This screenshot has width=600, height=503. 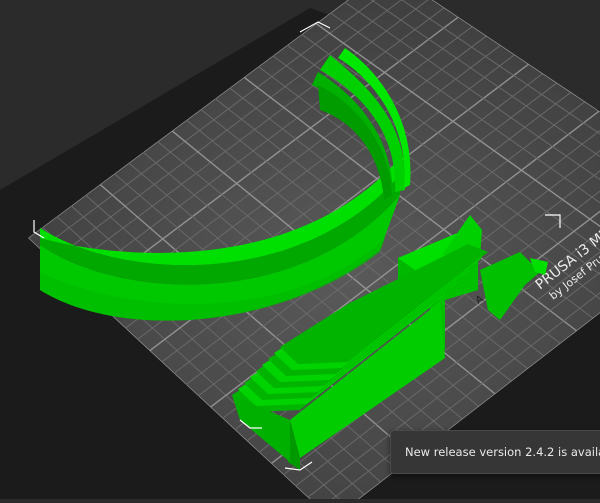 I want to click on update-notification: New release version 2.4.2 is available., so click(x=495, y=452).